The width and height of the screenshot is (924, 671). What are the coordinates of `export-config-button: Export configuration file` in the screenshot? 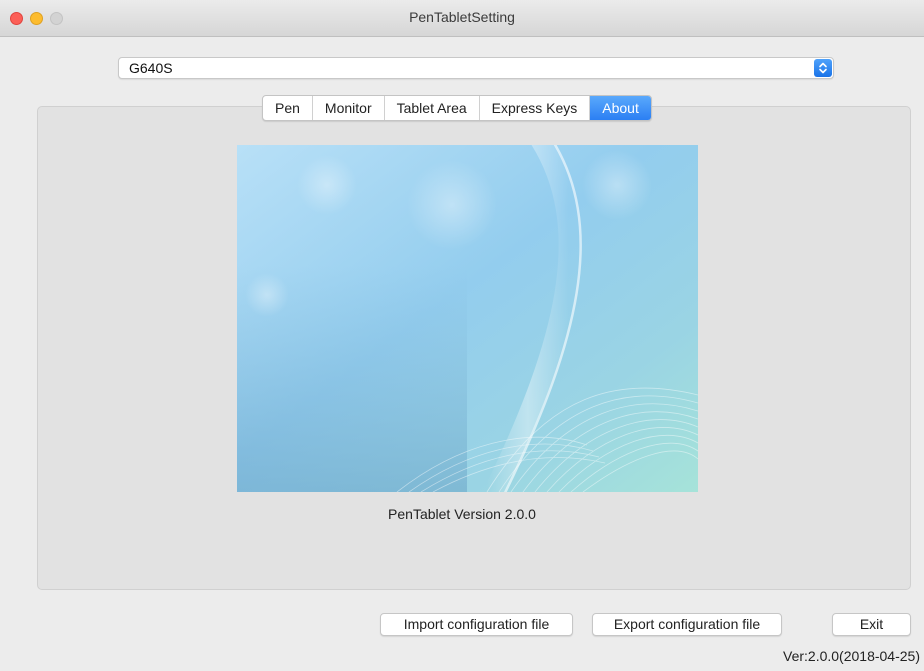 It's located at (687, 624).